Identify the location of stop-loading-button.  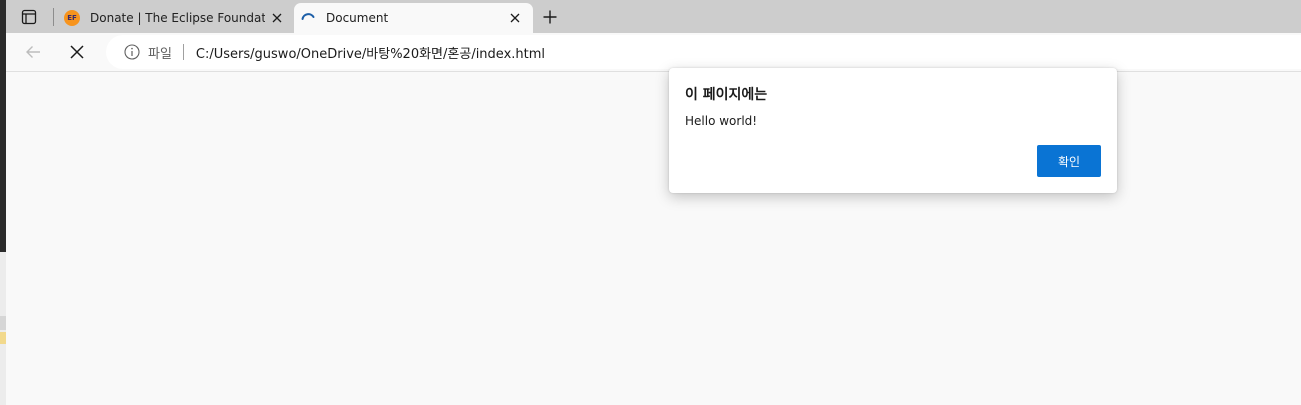
(77, 52).